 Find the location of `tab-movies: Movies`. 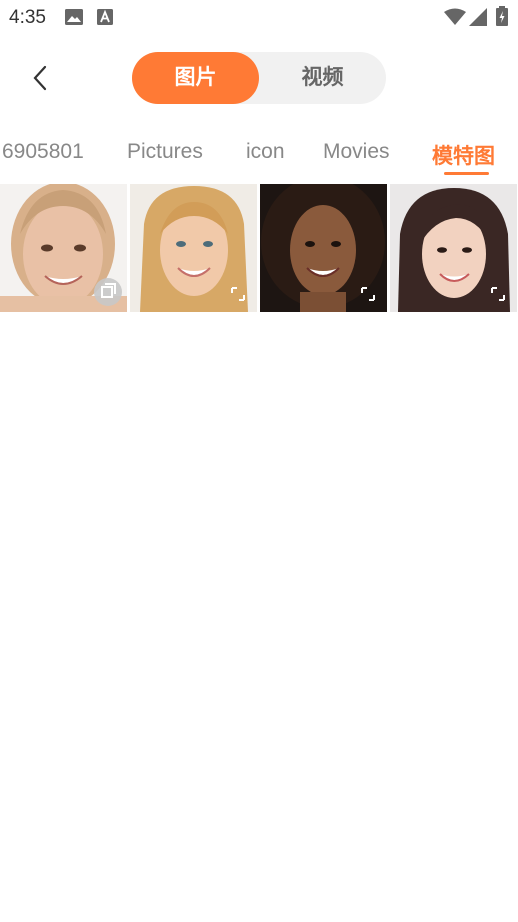

tab-movies: Movies is located at coordinates (356, 152).